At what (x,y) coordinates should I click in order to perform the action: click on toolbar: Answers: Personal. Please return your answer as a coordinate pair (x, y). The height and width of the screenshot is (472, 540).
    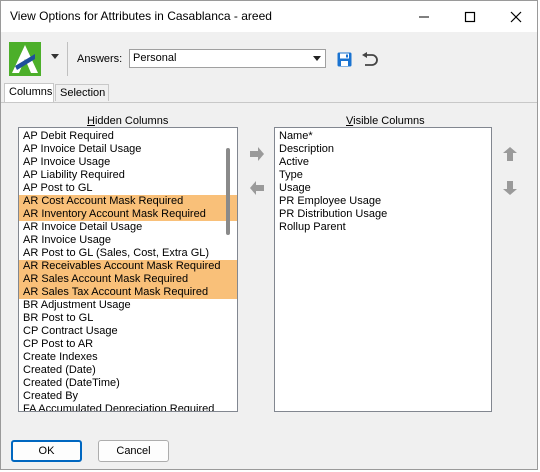
    Looking at the image, I should click on (269, 58).